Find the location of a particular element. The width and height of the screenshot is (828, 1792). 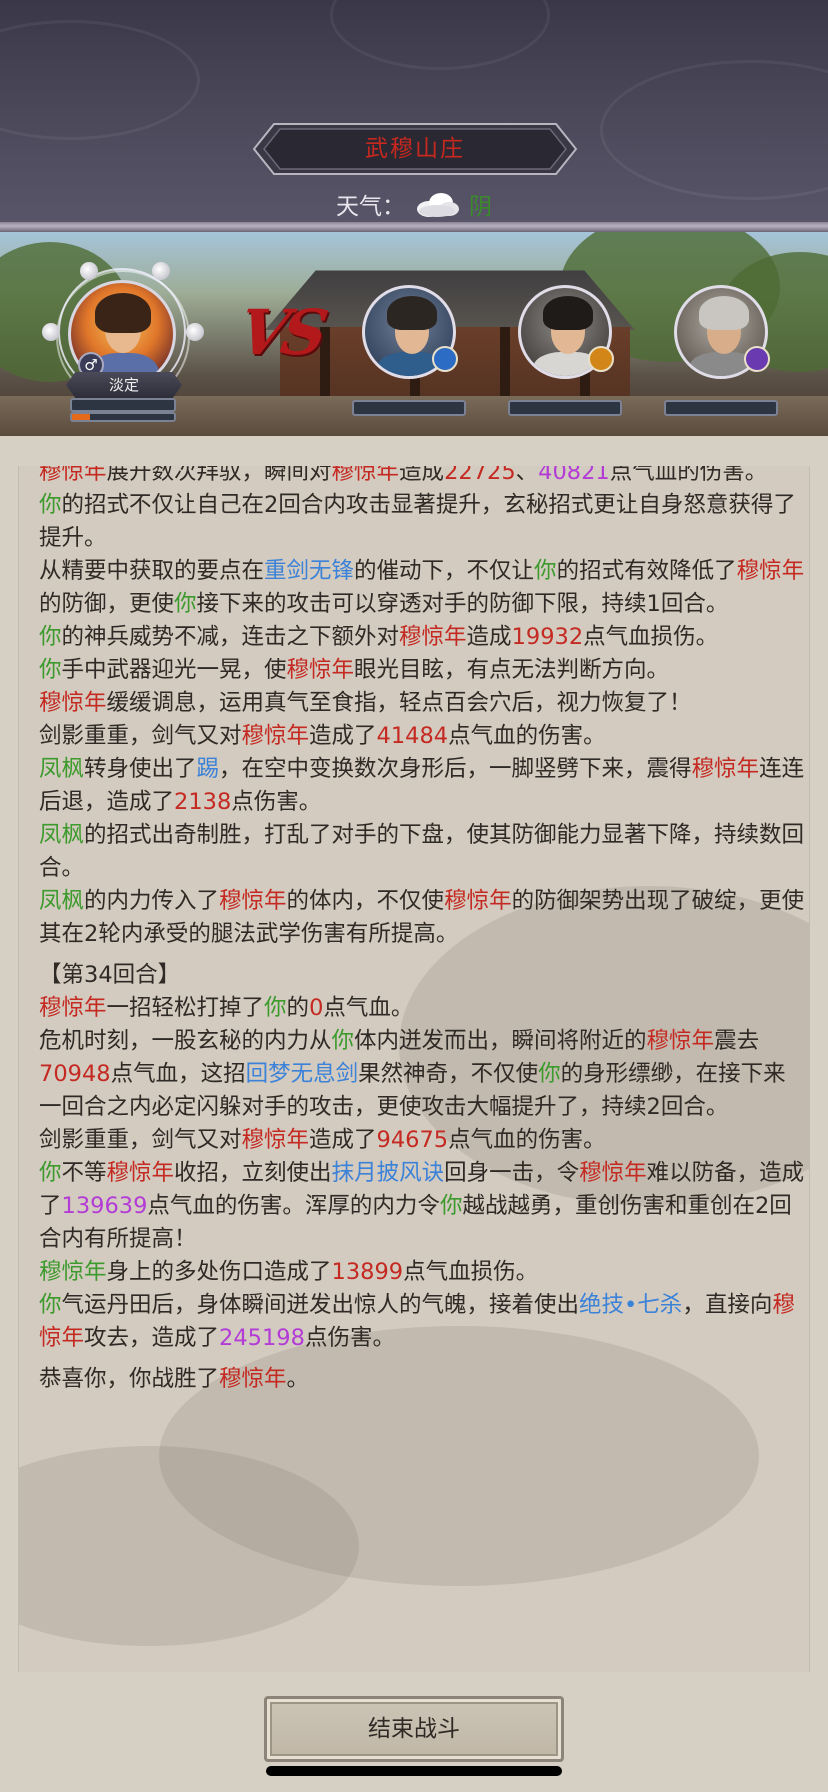

log-segment: 的内力传入了 is located at coordinates (152, 901).